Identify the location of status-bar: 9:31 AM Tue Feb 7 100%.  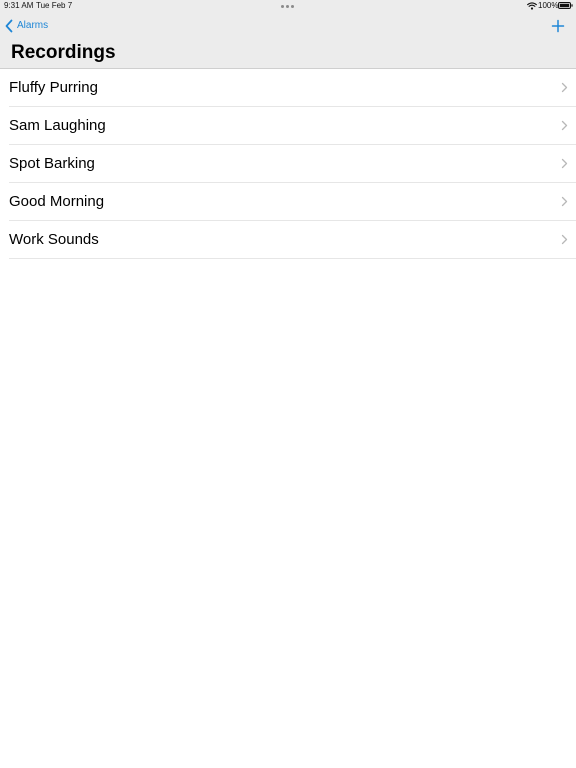
(288, 6).